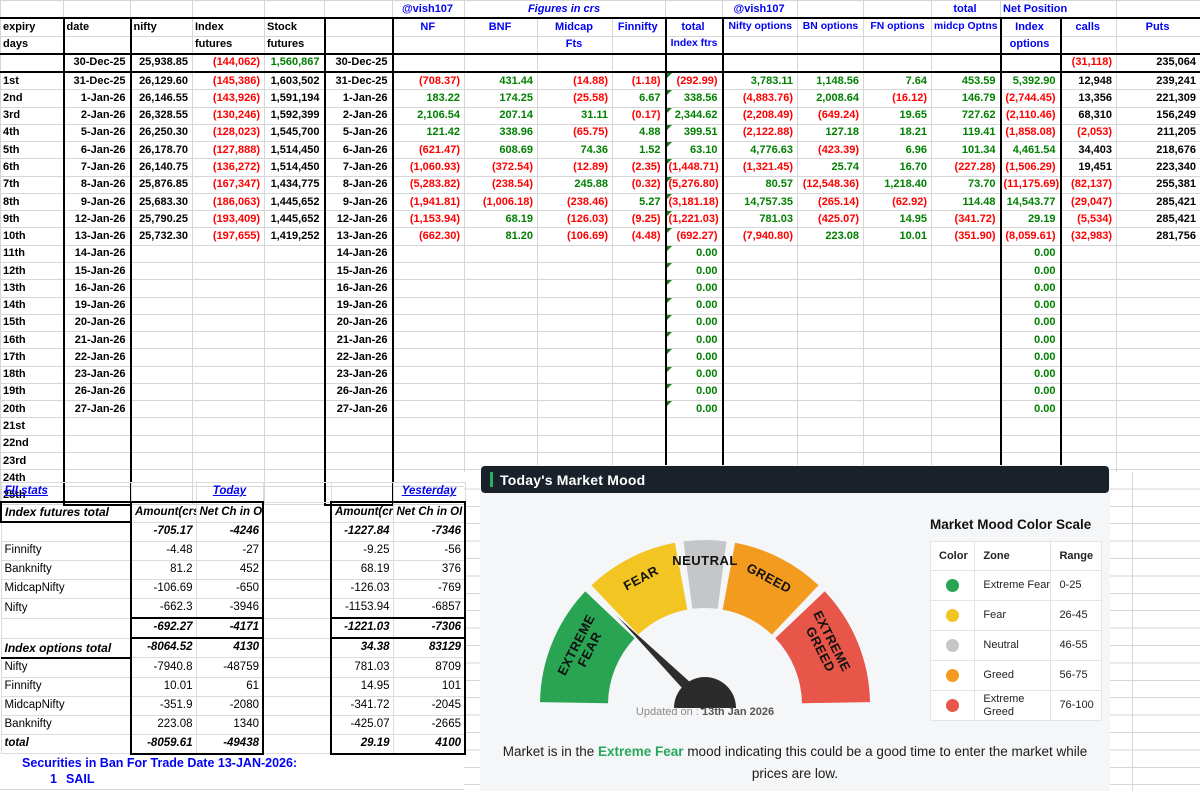 Image resolution: width=1200 pixels, height=791 pixels. What do you see at coordinates (575, 133) in the screenshot?
I see `cell: (65.75)` at bounding box center [575, 133].